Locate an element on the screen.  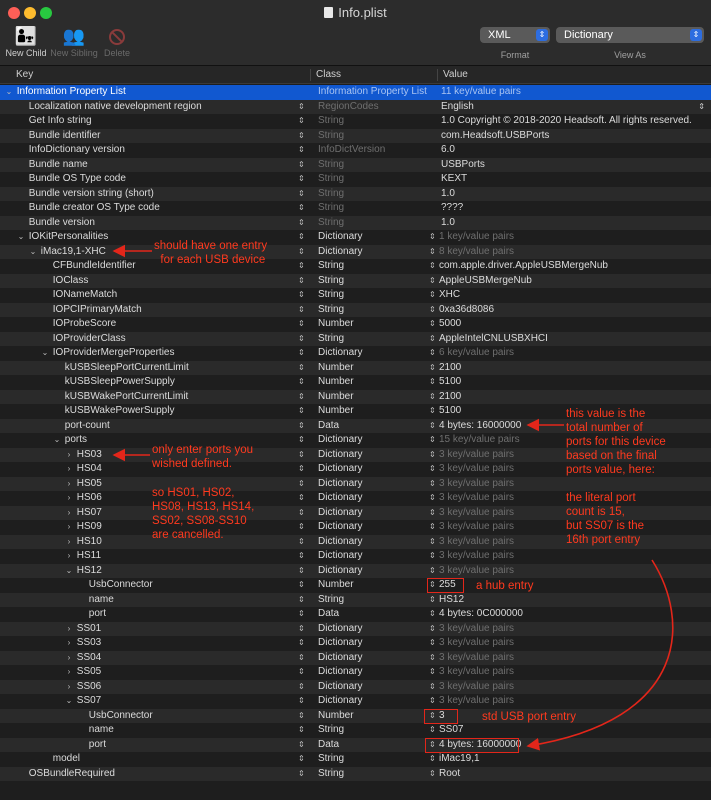
plist-row: › SS04 ⇕ Dictionary ⇕ 3 key/value pairs is located at coordinates (355, 658).